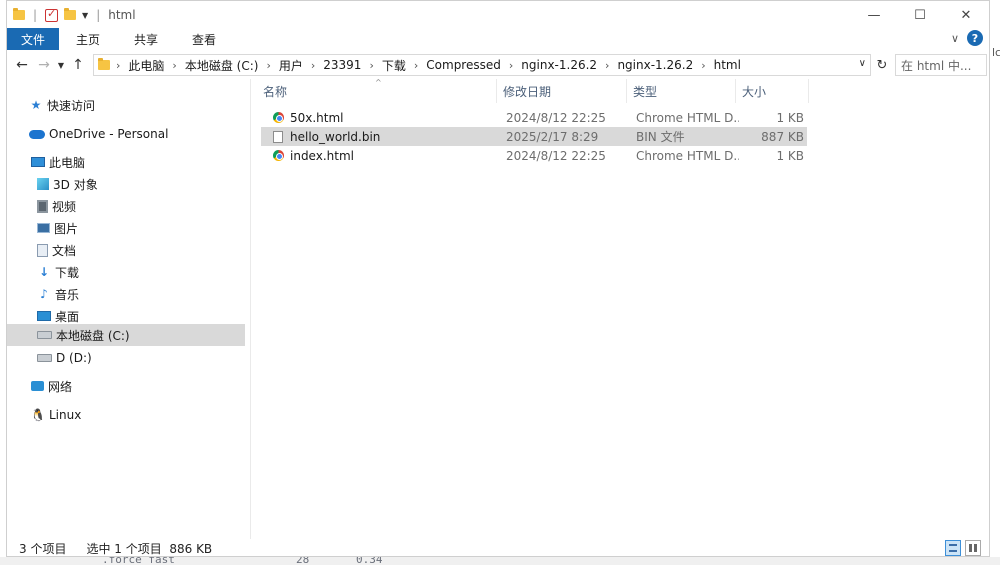 The height and width of the screenshot is (565, 1000). I want to click on nav-label: 视频, so click(64, 206).